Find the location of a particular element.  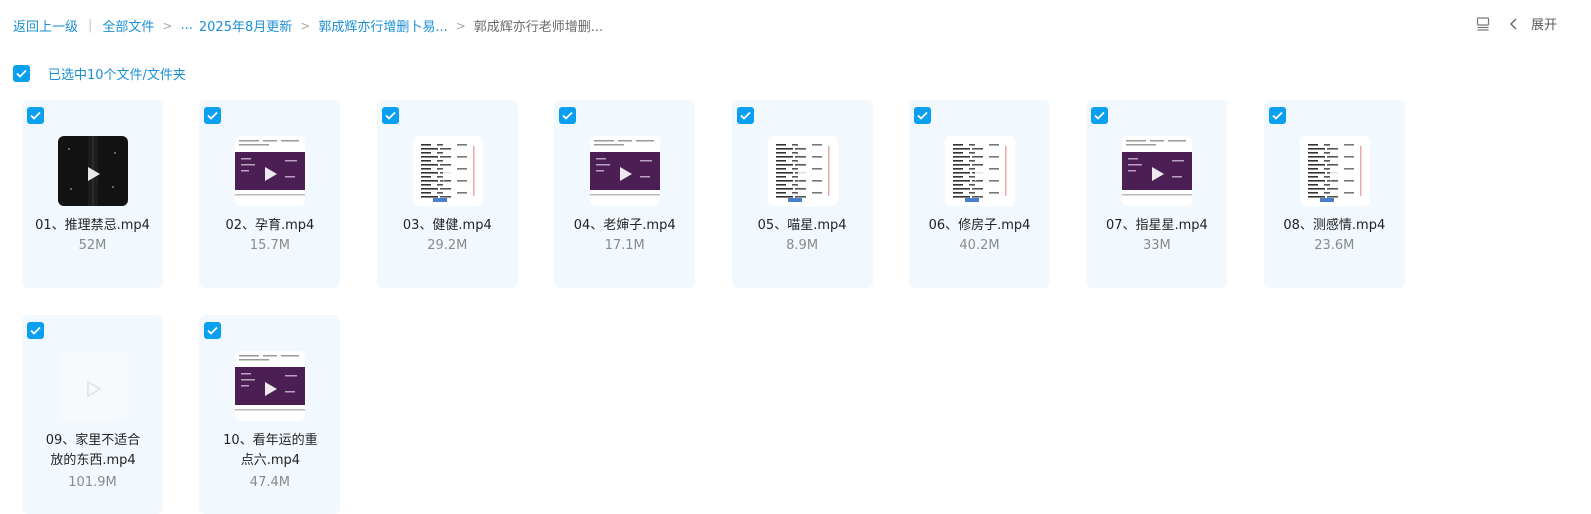

expand-label: 展开 is located at coordinates (1543, 25).